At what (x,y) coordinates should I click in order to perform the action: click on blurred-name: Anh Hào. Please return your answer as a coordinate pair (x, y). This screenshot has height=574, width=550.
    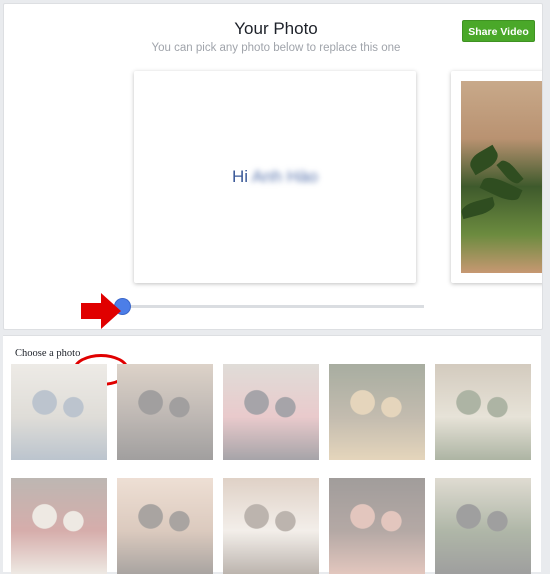
    Looking at the image, I should click on (285, 176).